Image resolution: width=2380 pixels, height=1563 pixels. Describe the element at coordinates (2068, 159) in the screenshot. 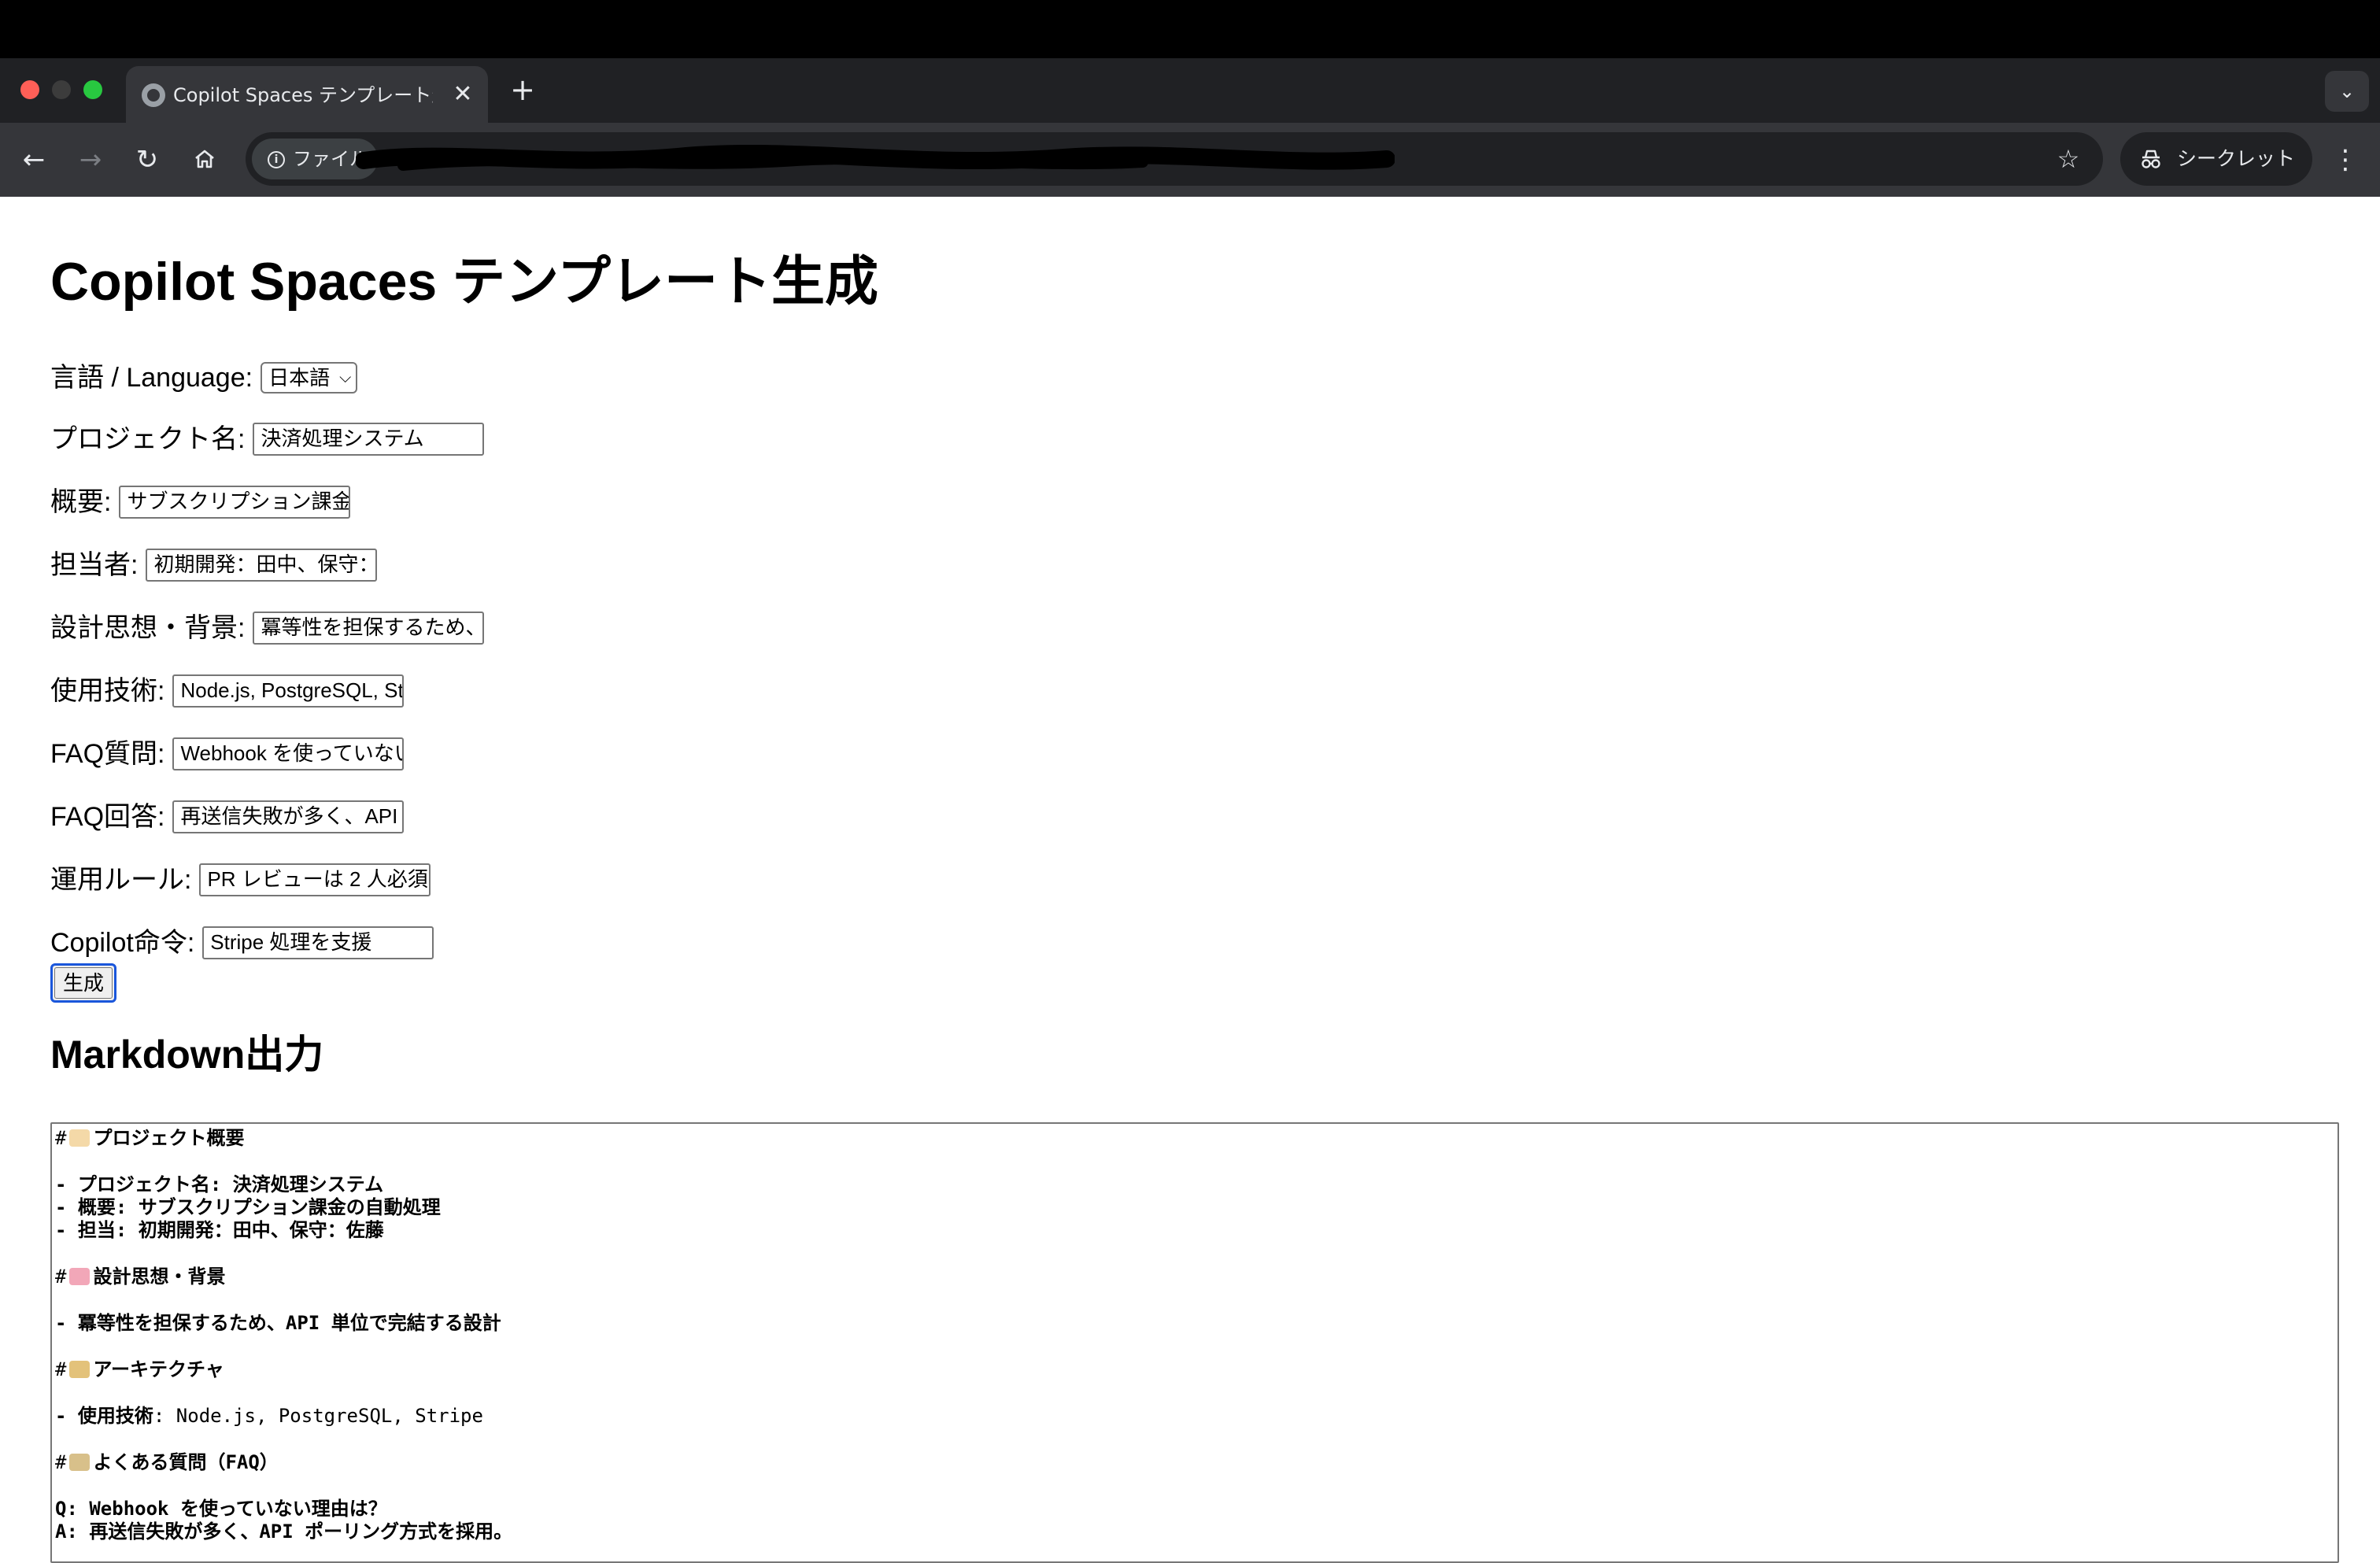

I see `bookmark-star-icon: ☆` at that location.